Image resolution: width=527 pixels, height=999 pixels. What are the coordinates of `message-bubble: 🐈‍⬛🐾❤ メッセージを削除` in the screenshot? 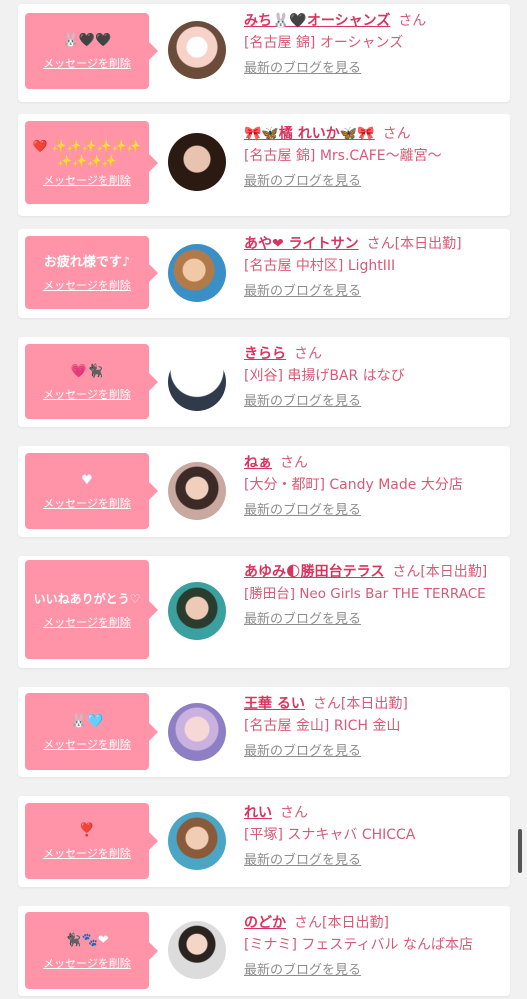 It's located at (91, 950).